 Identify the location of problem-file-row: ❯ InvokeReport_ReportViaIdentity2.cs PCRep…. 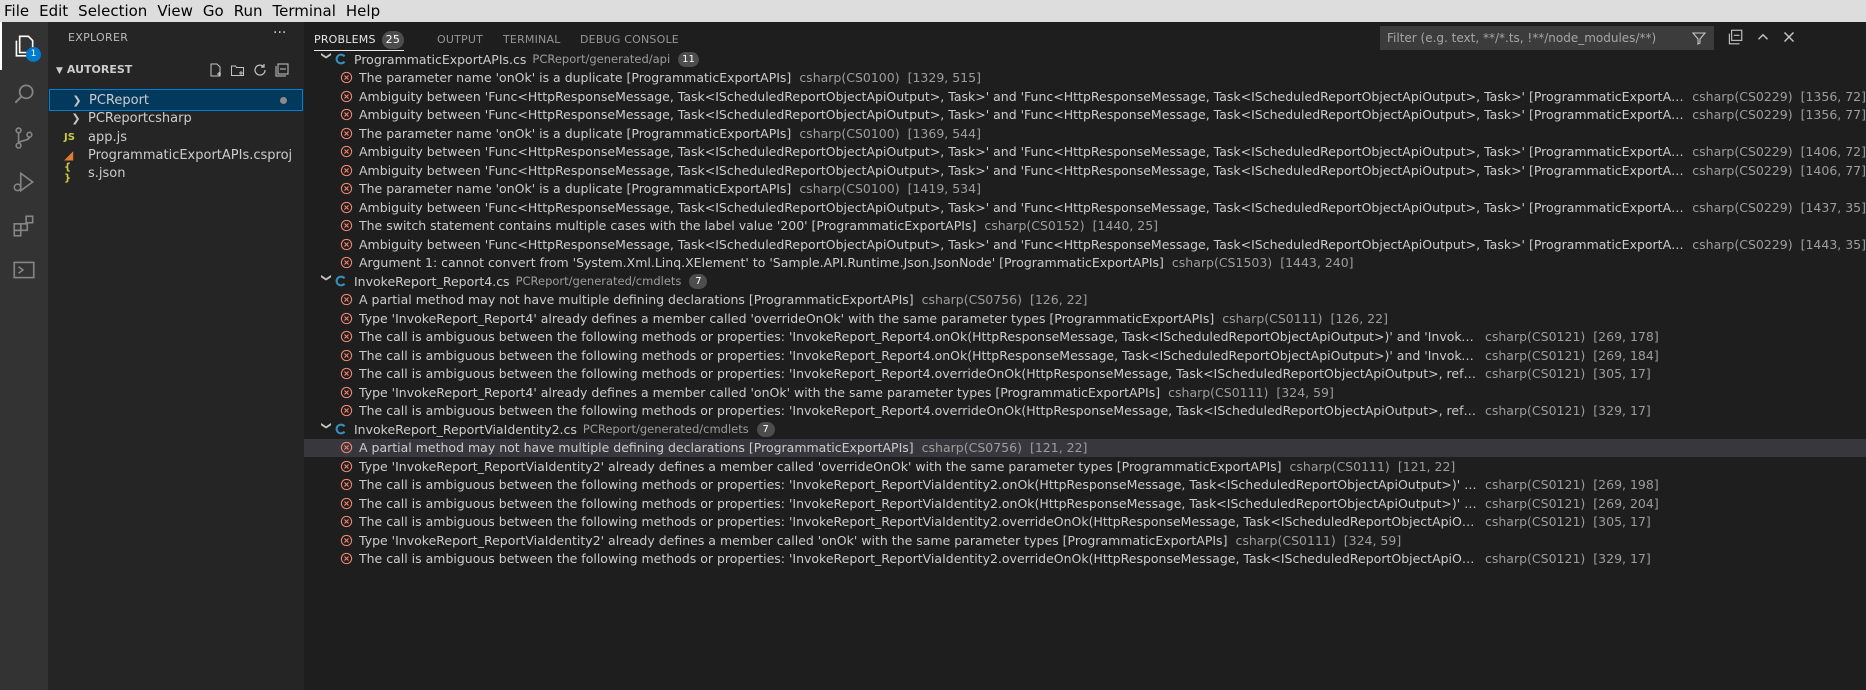
(1085, 429).